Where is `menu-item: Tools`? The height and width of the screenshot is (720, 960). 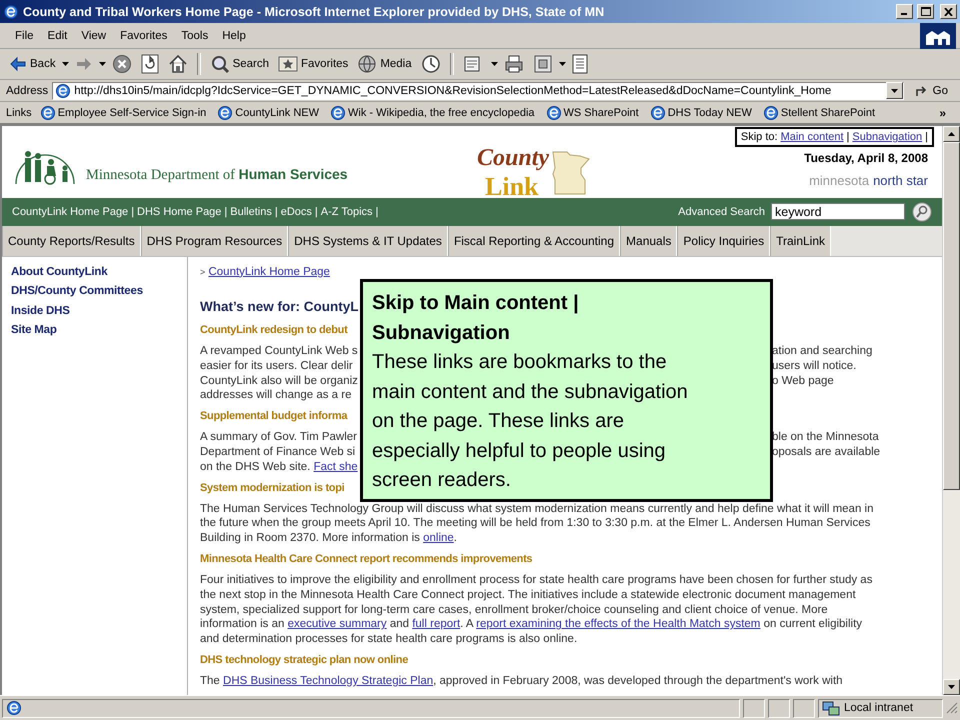
menu-item: Tools is located at coordinates (195, 35).